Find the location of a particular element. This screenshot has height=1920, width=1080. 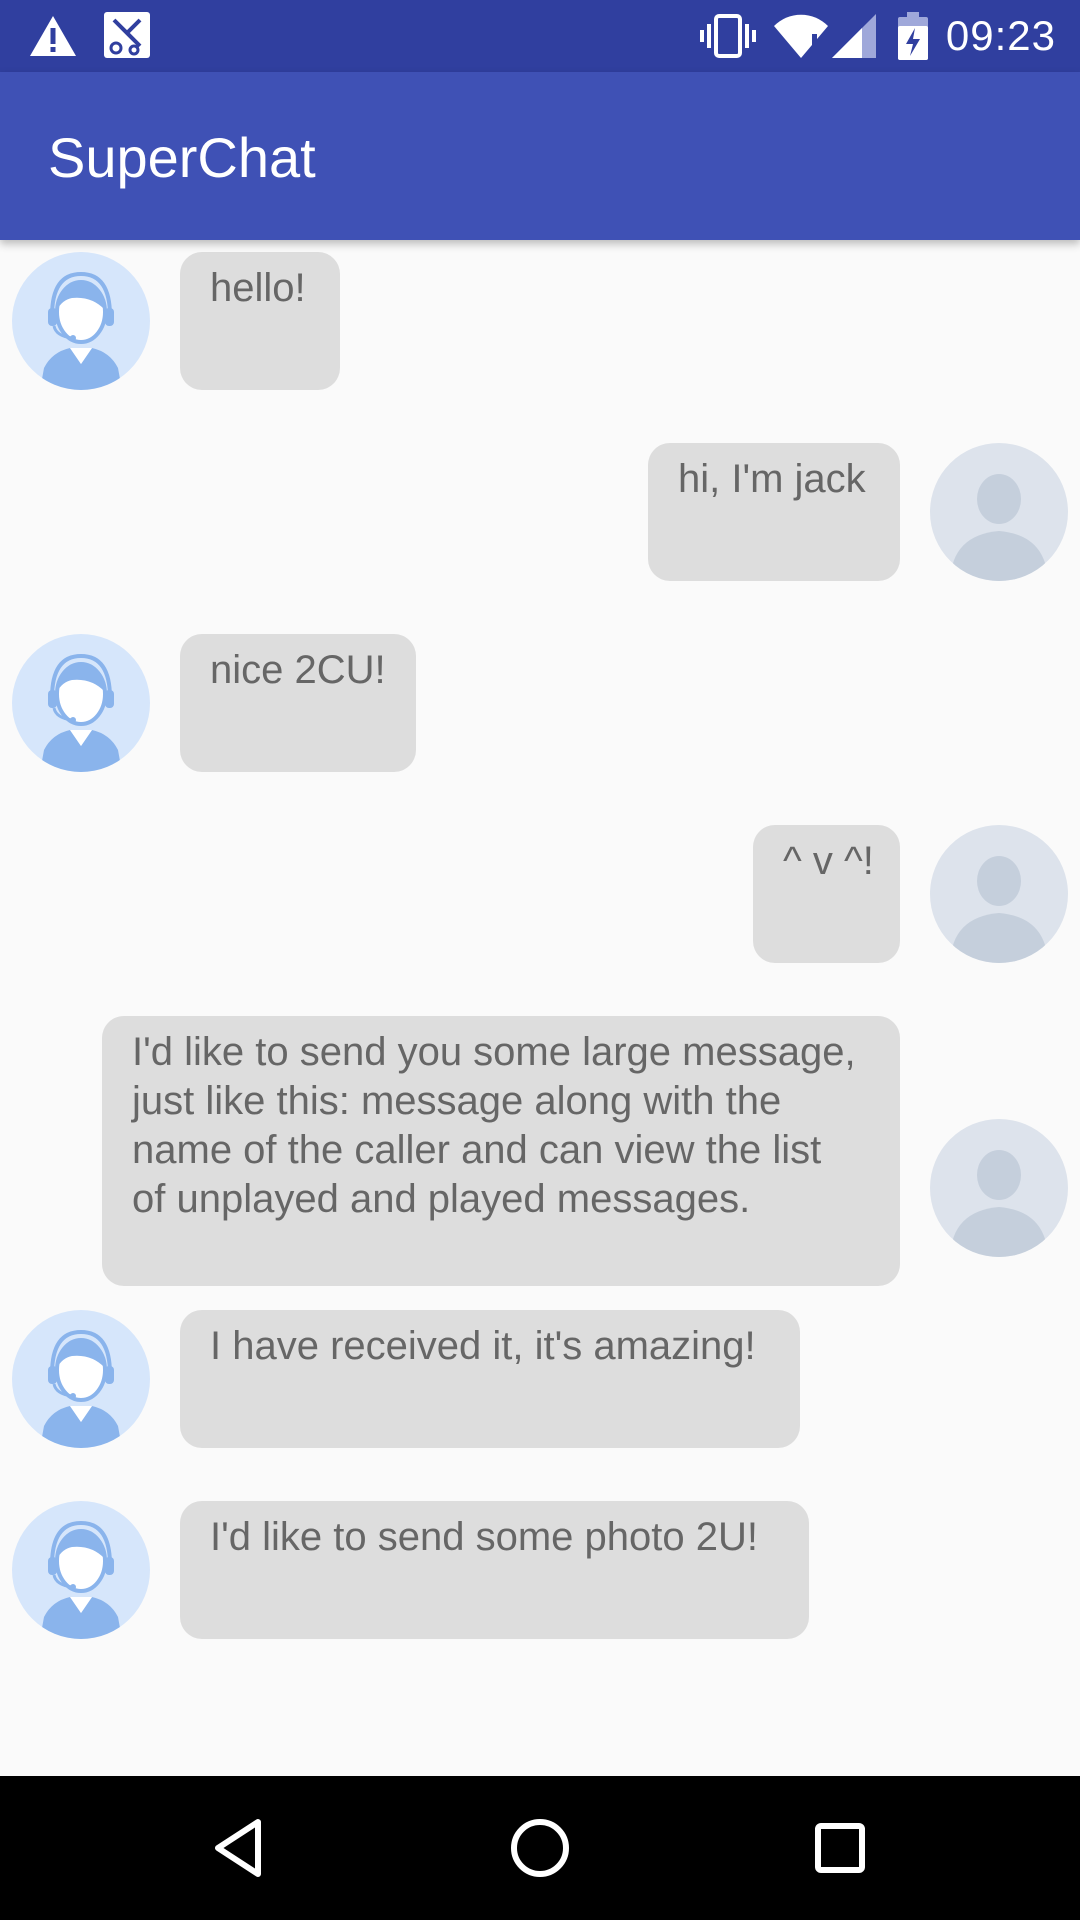

message-bubble: ^ v ^! is located at coordinates (826, 894).